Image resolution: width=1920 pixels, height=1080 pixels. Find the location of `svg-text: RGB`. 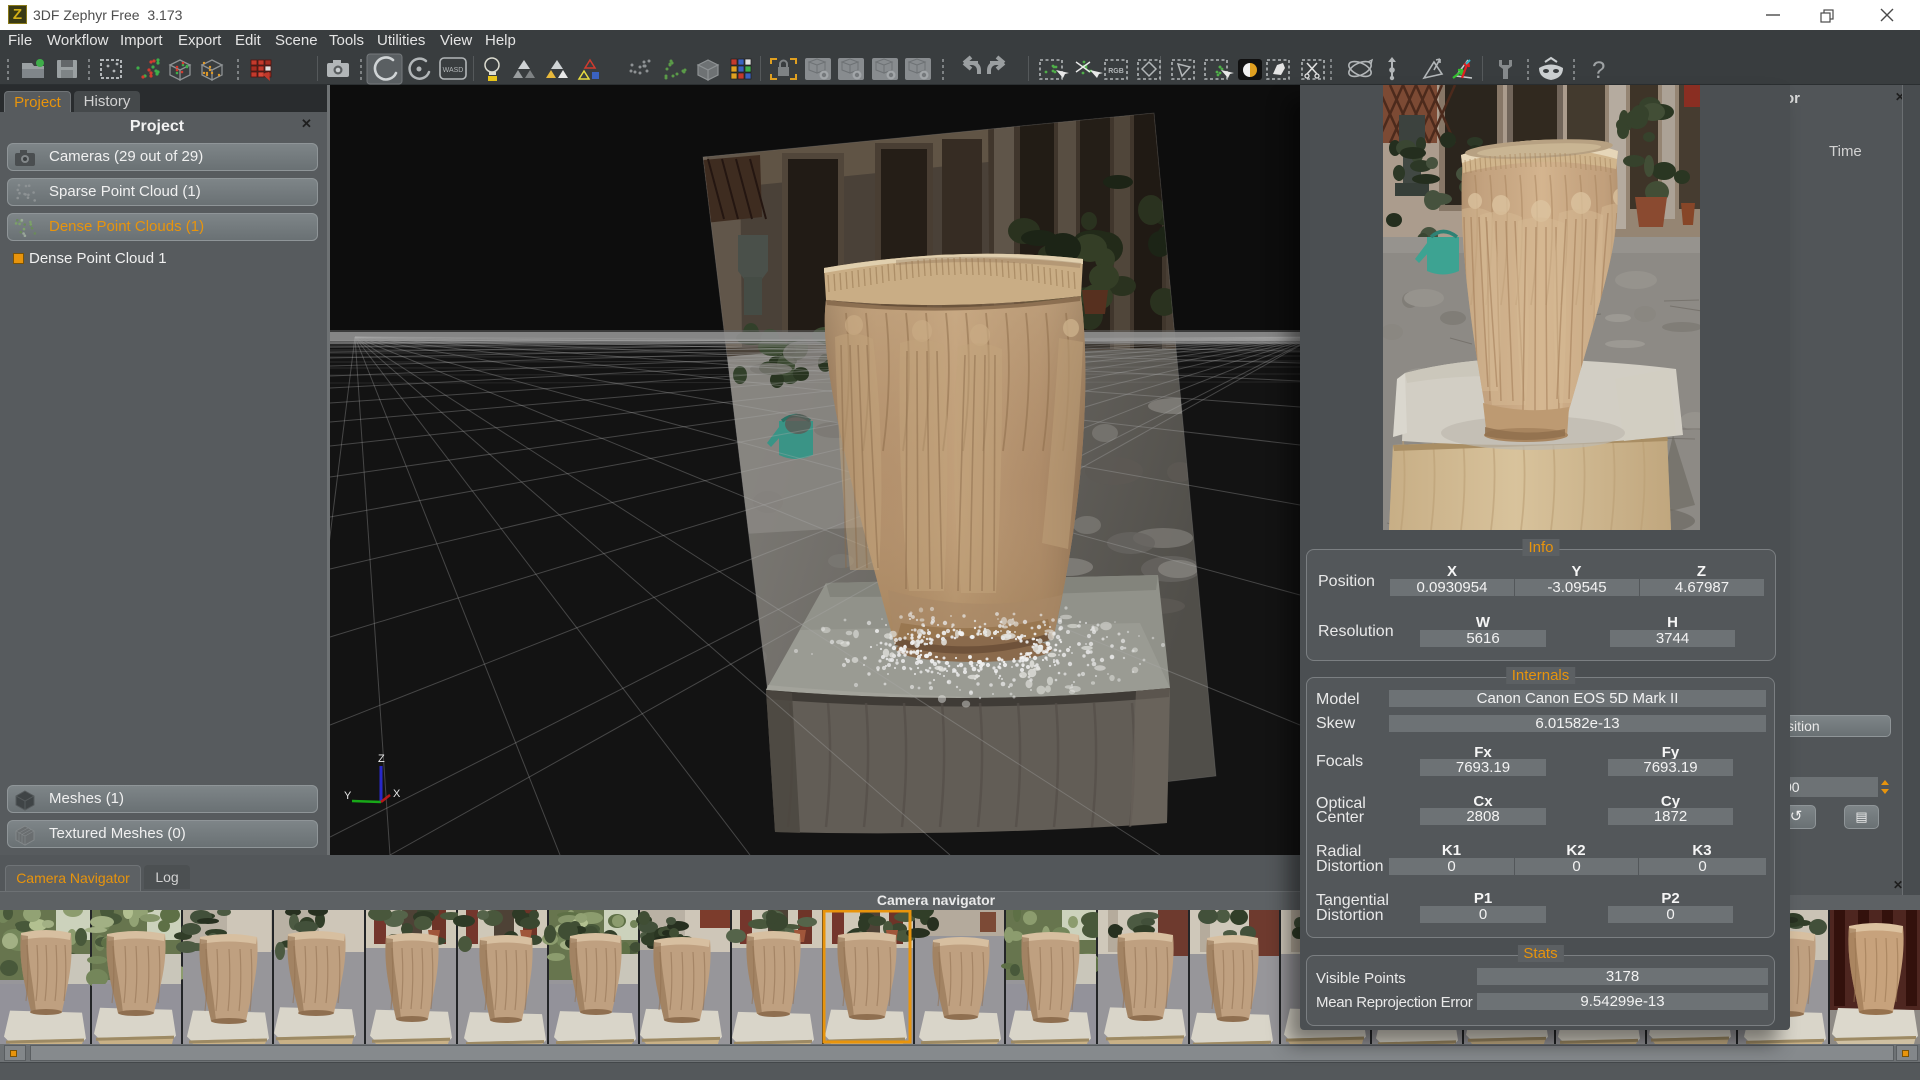

svg-text: RGB is located at coordinates (1116, 71).